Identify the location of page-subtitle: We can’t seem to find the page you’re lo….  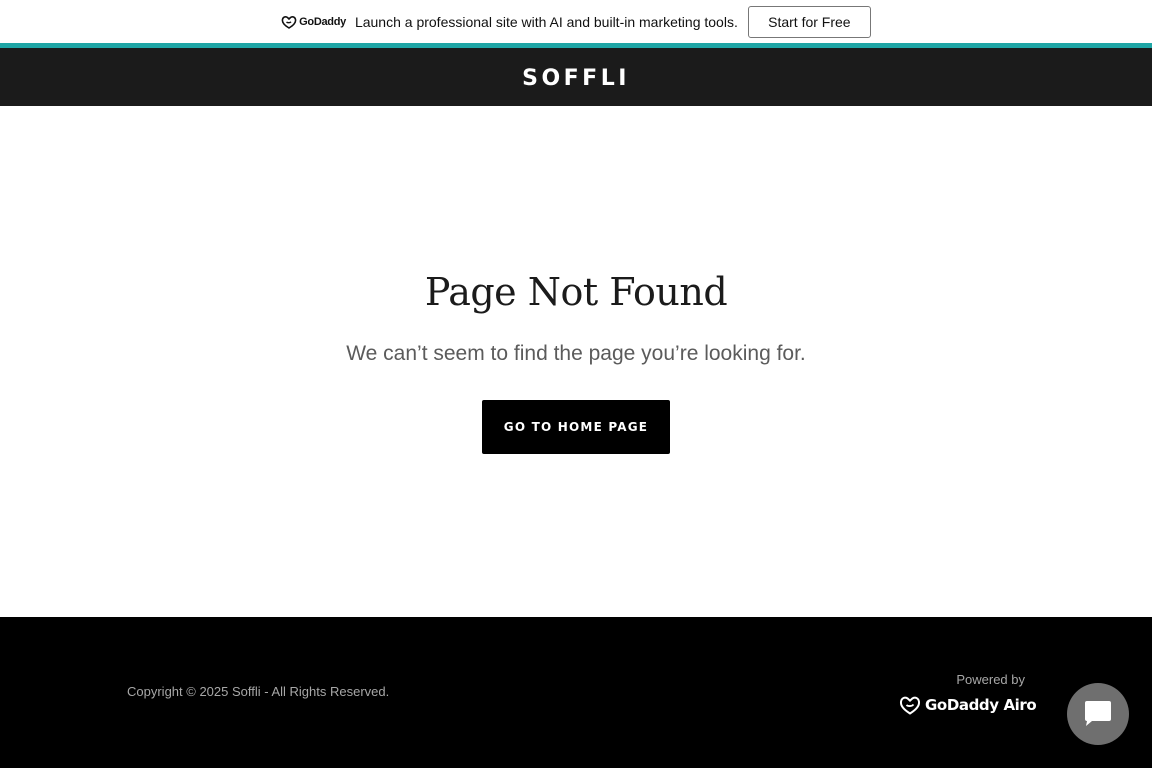
(576, 353).